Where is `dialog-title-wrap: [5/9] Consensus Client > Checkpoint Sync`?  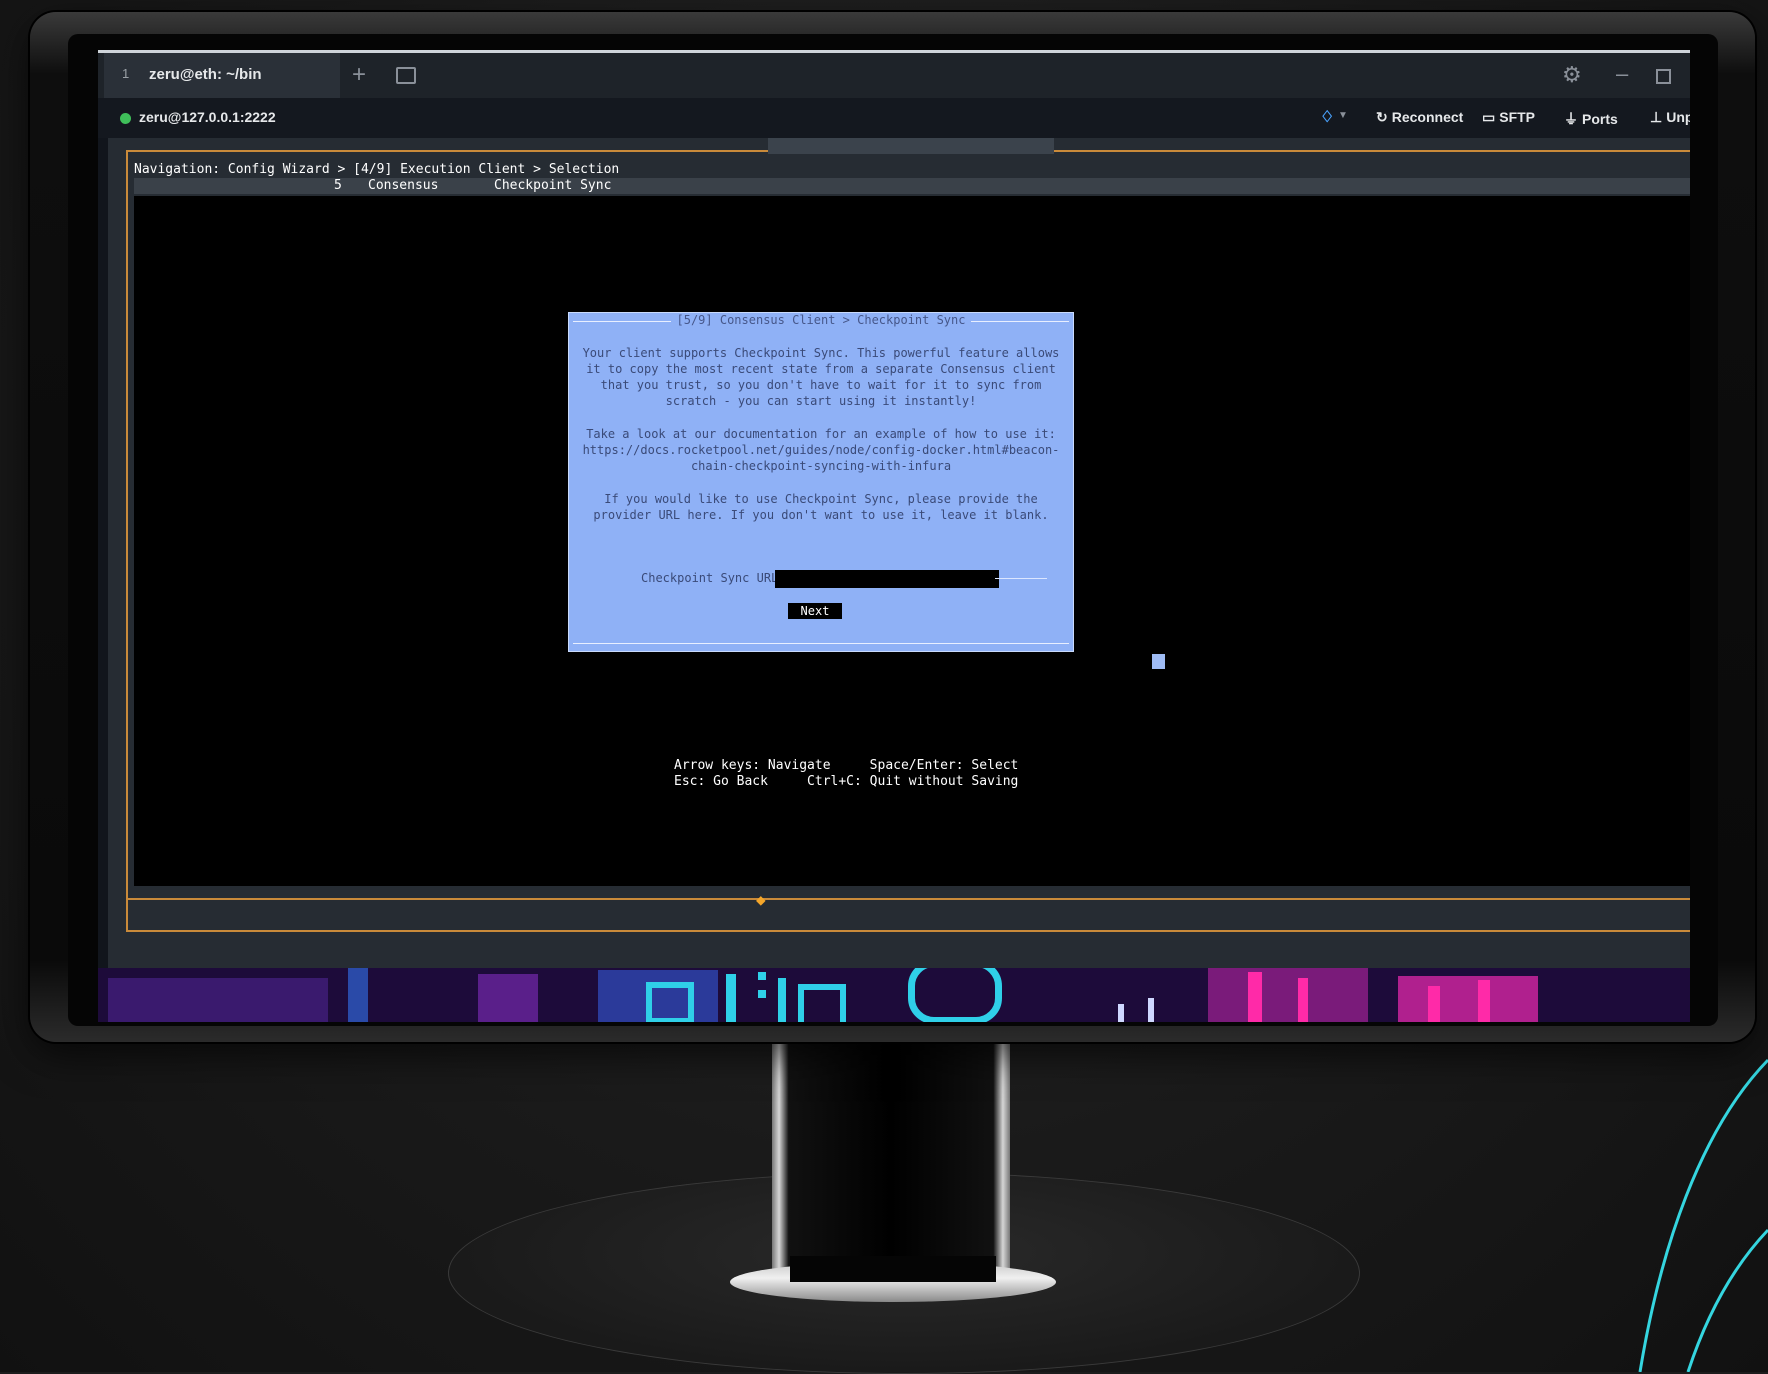
dialog-title-wrap: [5/9] Consensus Client > Checkpoint Sync is located at coordinates (821, 320).